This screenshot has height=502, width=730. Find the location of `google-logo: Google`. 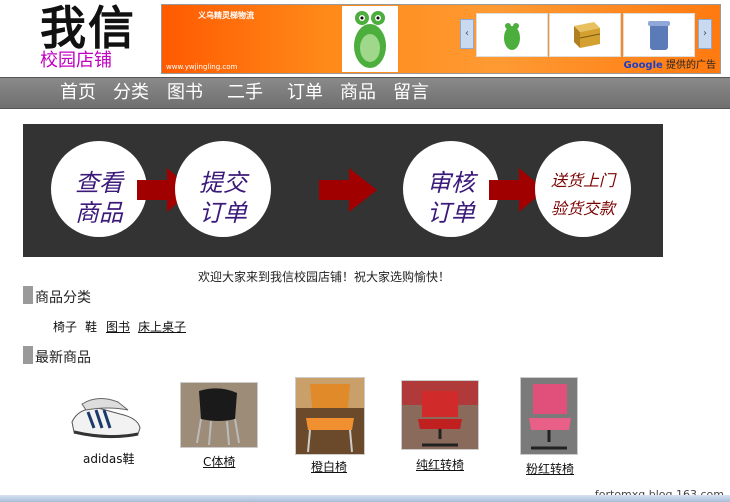

google-logo: Google is located at coordinates (643, 65).